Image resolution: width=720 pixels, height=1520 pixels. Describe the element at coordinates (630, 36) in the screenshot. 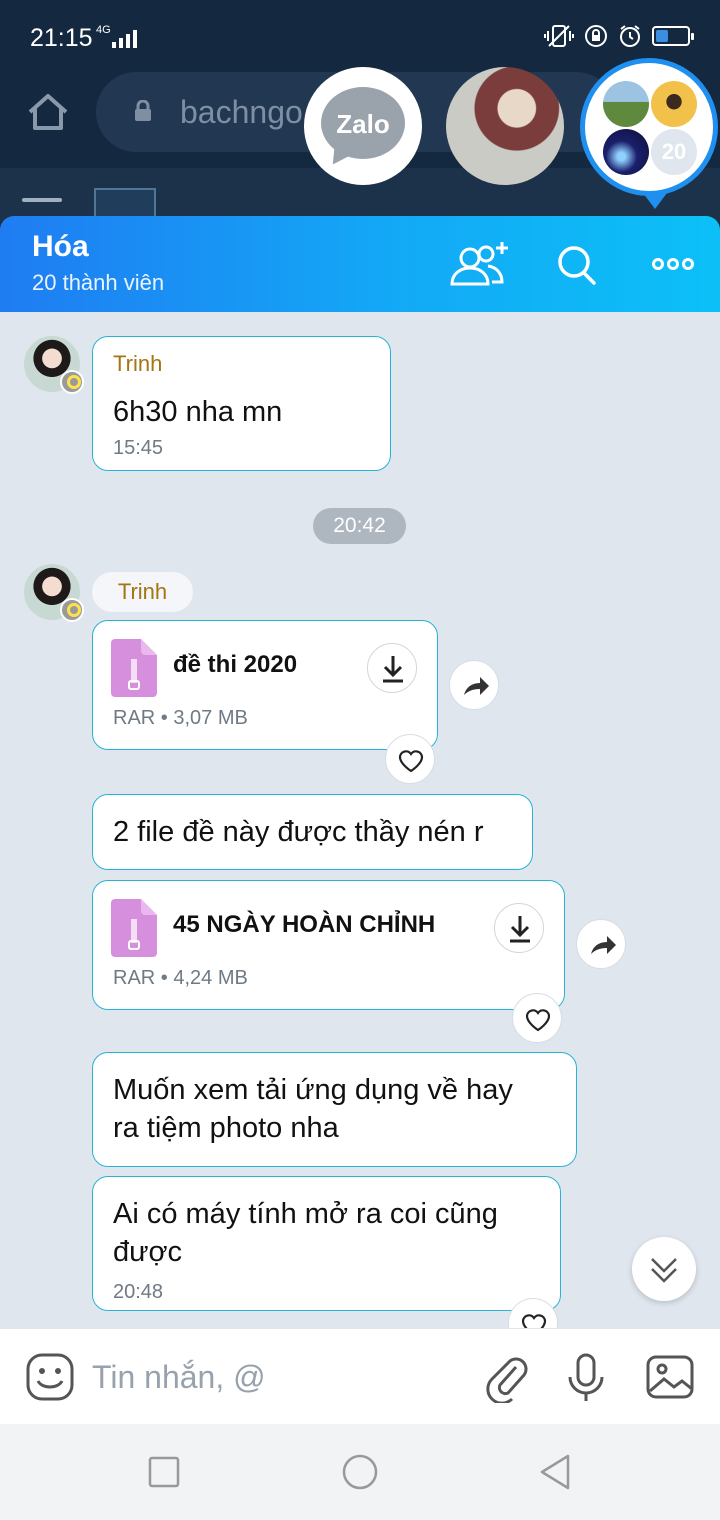

I see `alarm-icon` at that location.